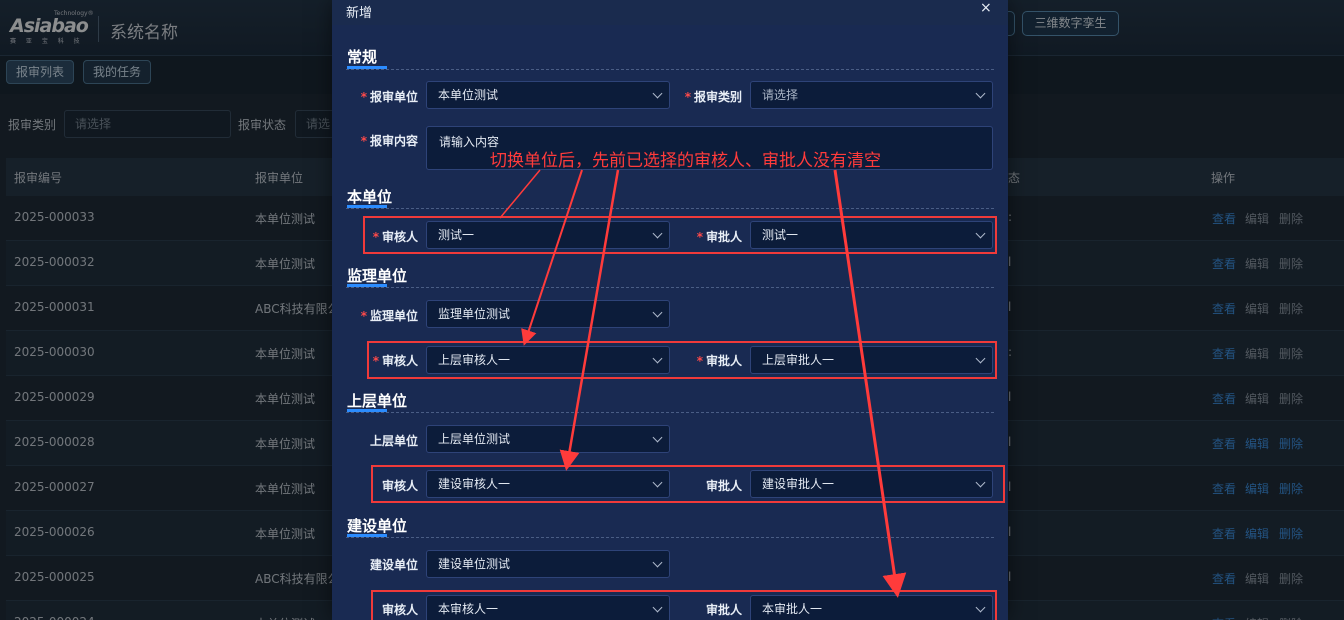 The width and height of the screenshot is (1344, 620). I want to click on arrow-to-build, so click(870, 383).